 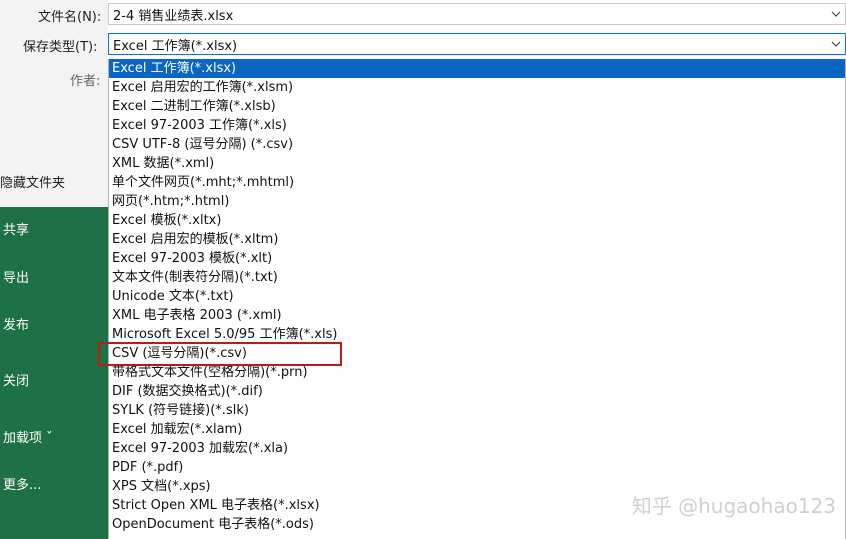 I want to click on savetype-select: Excel 工作簿(*.xlsx), so click(x=477, y=44).